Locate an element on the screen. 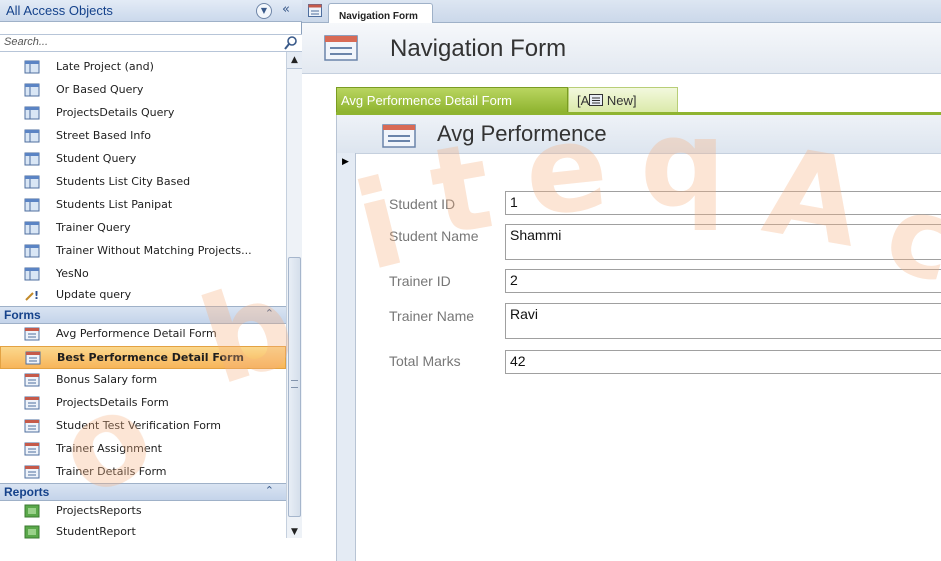 This screenshot has height=561, width=941. tab-navigation-form: Navigation Form is located at coordinates (380, 13).